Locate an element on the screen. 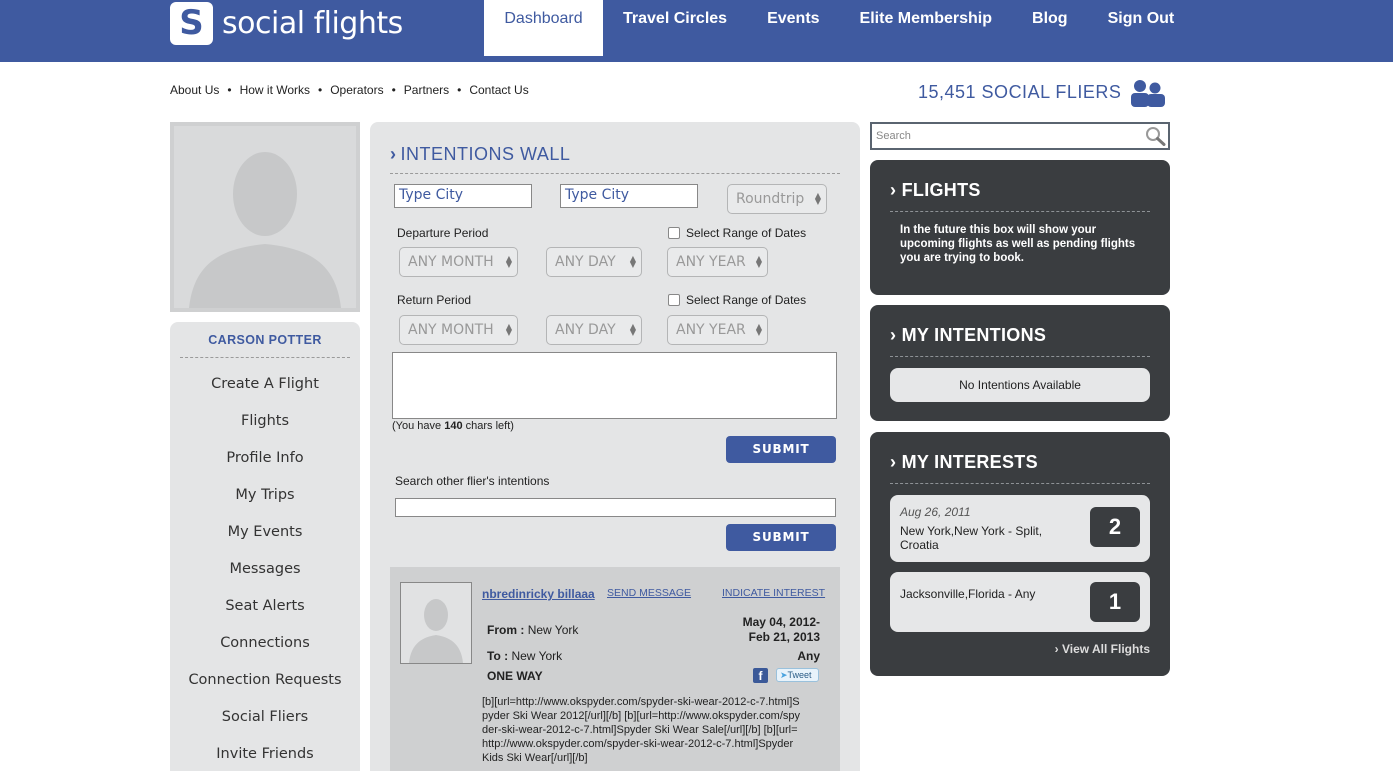 The width and height of the screenshot is (1393, 771). departure-range-checkbox is located at coordinates (674, 233).